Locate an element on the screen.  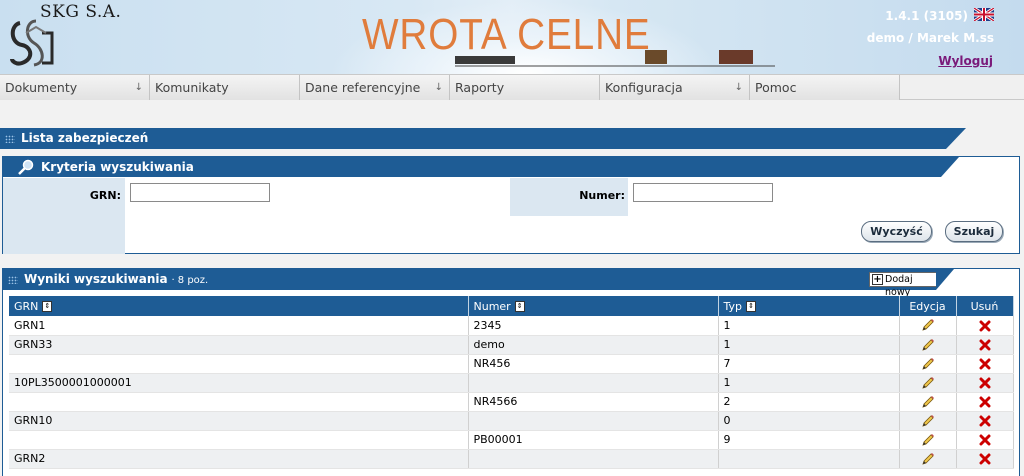
table-row: PB00001 9 is located at coordinates (511, 440).